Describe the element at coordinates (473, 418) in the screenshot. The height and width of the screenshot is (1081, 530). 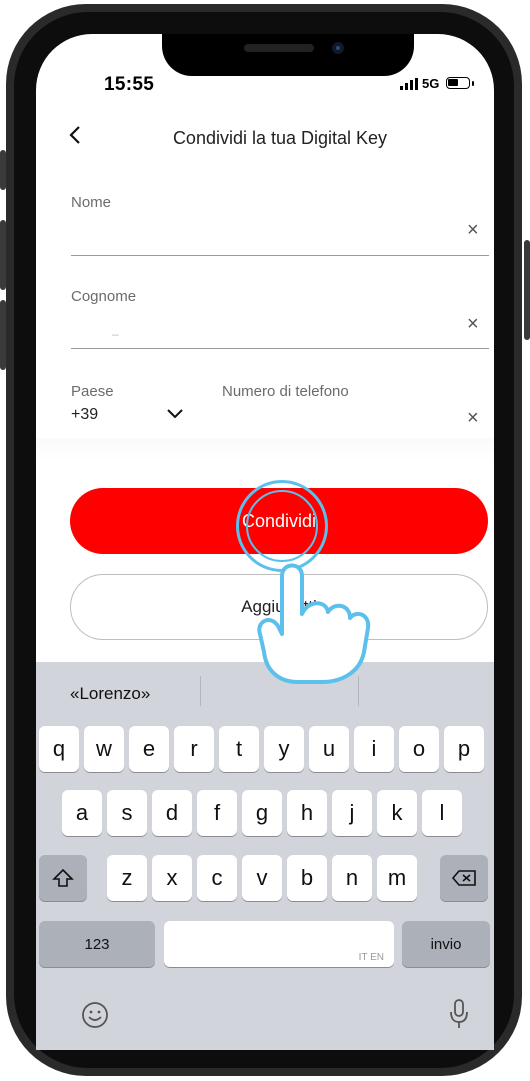
I see `clear-telefono-icon: ×` at that location.